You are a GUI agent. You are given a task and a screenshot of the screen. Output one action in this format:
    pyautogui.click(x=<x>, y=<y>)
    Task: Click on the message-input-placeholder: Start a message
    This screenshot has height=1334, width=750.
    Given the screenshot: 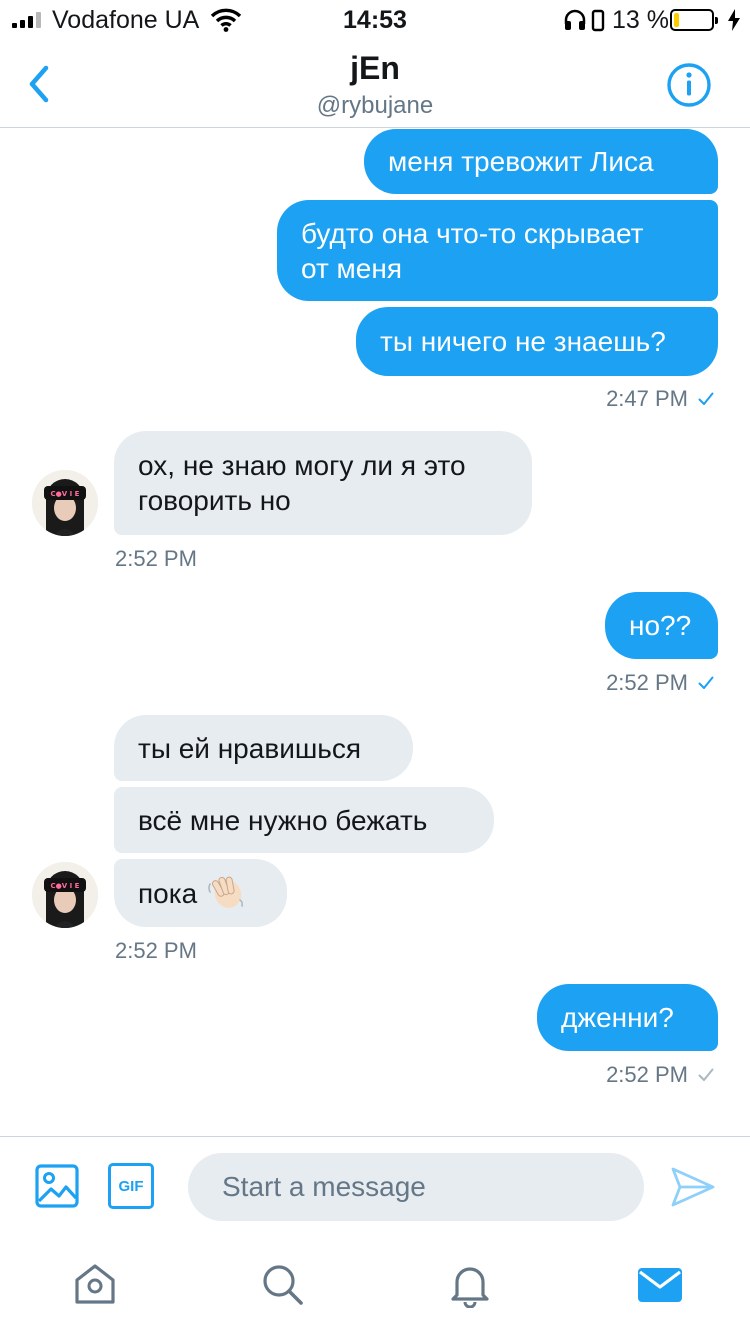 What is the action you would take?
    pyautogui.click(x=324, y=1186)
    